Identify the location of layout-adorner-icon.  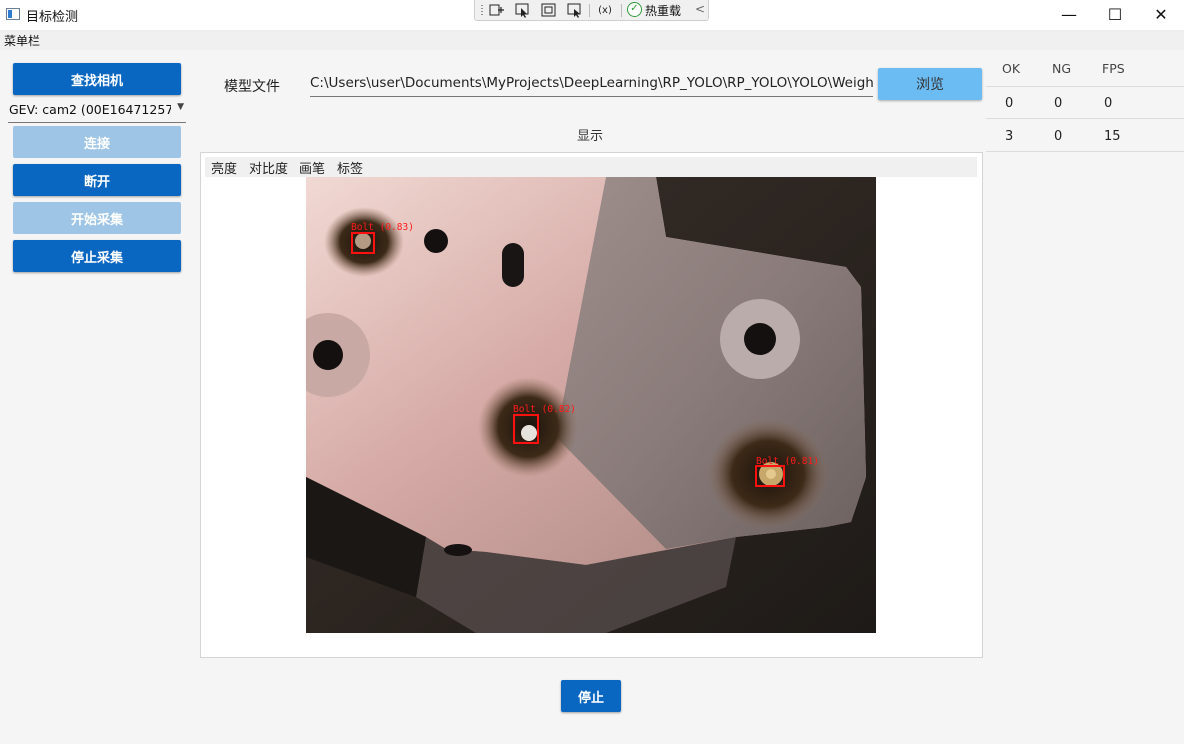
(549, 10).